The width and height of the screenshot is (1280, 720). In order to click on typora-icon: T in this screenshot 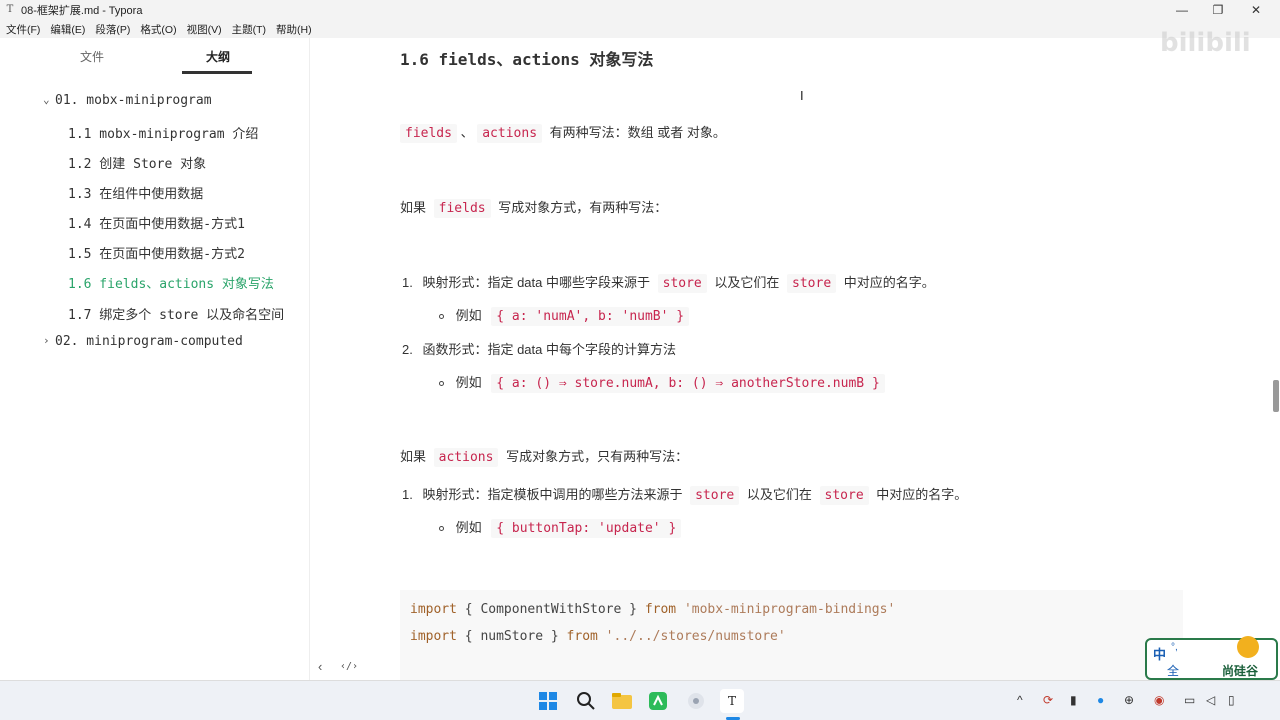, I will do `click(732, 701)`.